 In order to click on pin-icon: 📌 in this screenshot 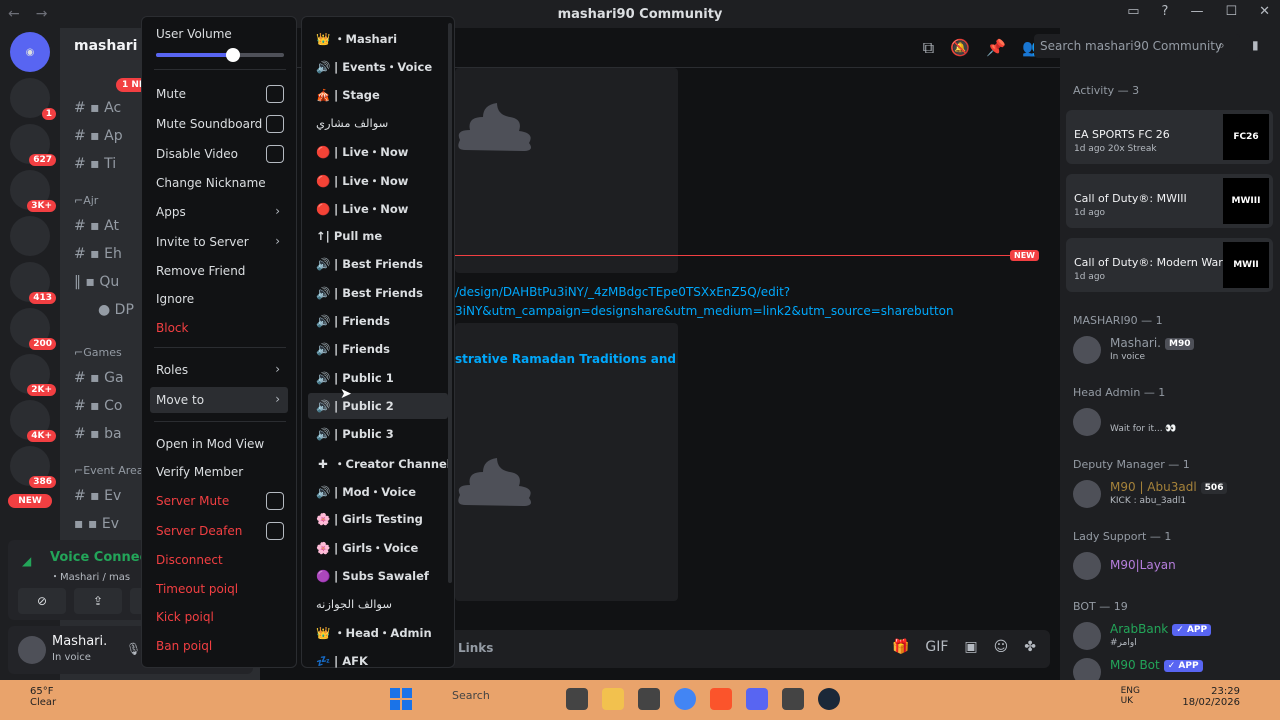, I will do `click(996, 48)`.